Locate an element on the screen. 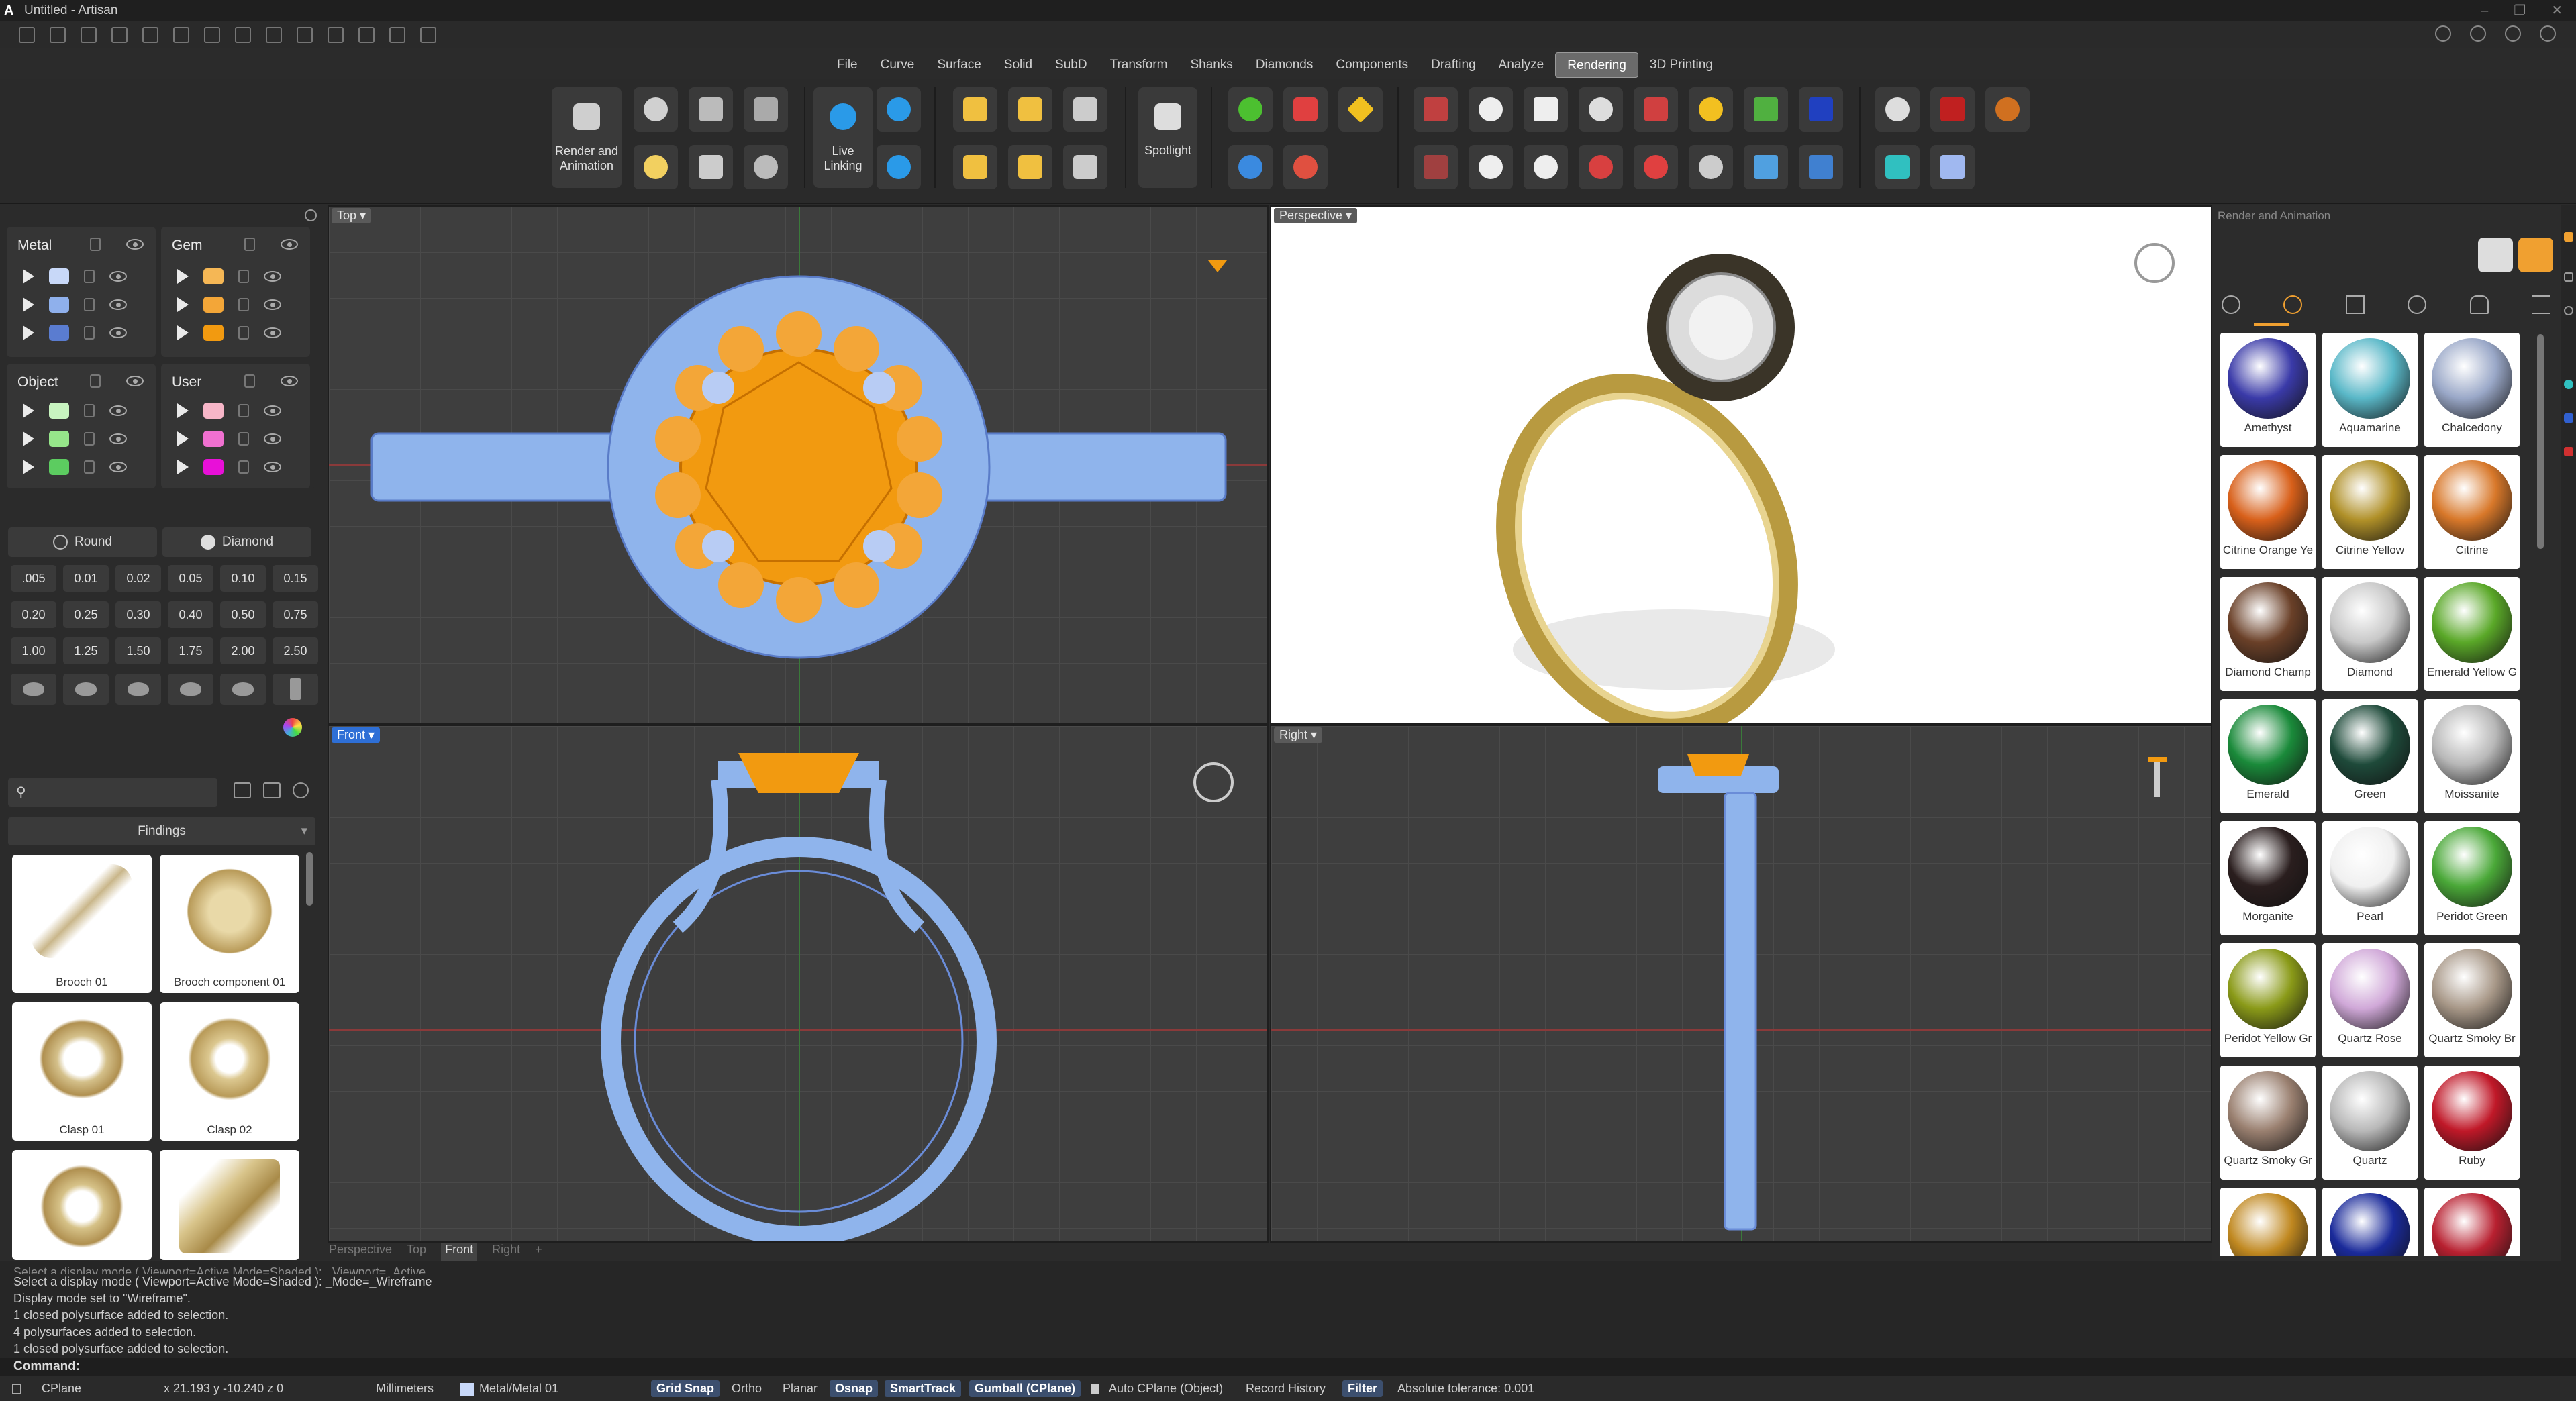 This screenshot has height=1401, width=2576. select-icon is located at coordinates (336, 35).